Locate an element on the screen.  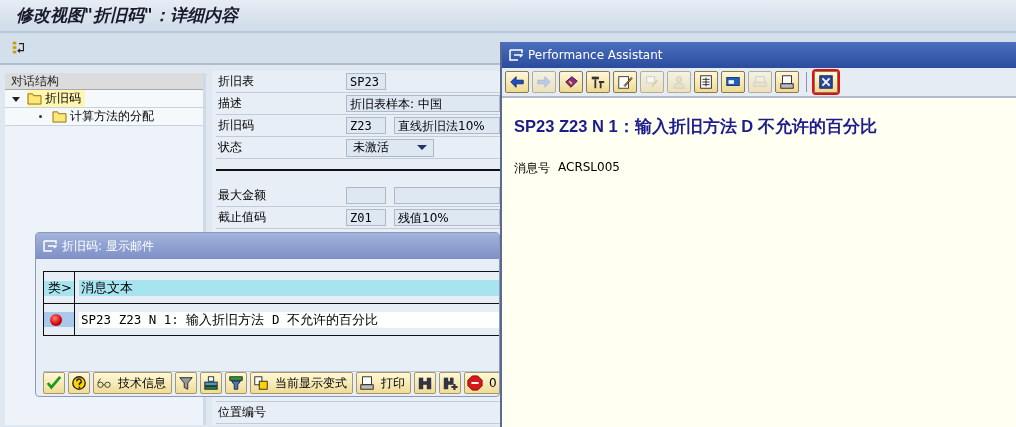
book-icon is located at coordinates (571, 82).